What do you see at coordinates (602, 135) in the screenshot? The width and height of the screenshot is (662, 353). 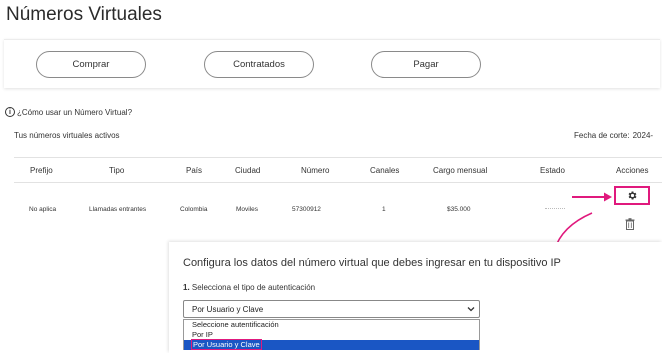 I see `cutoff-label: Fecha de corte:` at bounding box center [602, 135].